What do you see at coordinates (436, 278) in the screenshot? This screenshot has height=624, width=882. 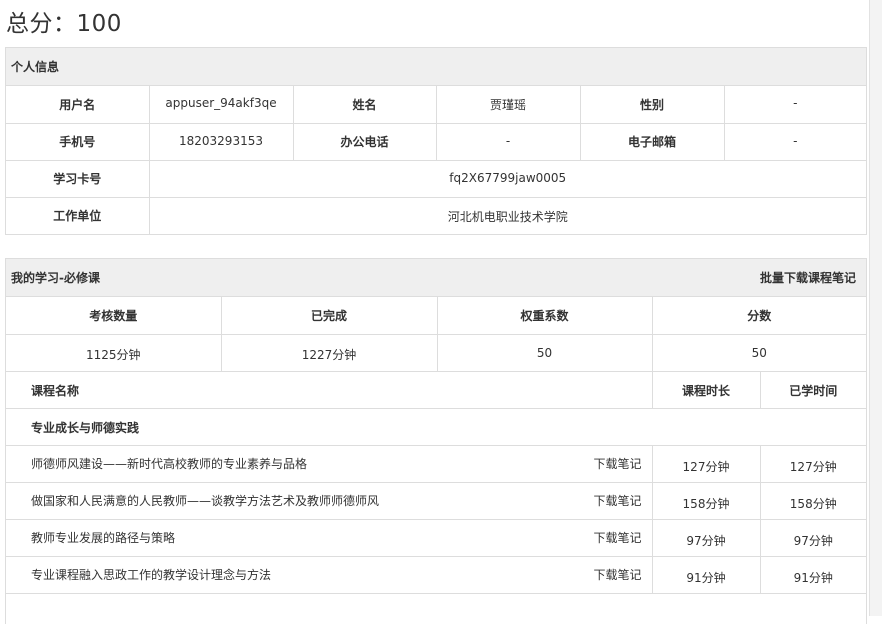 I see `study-header: 我的学习-必修课 批量下载课程笔记` at bounding box center [436, 278].